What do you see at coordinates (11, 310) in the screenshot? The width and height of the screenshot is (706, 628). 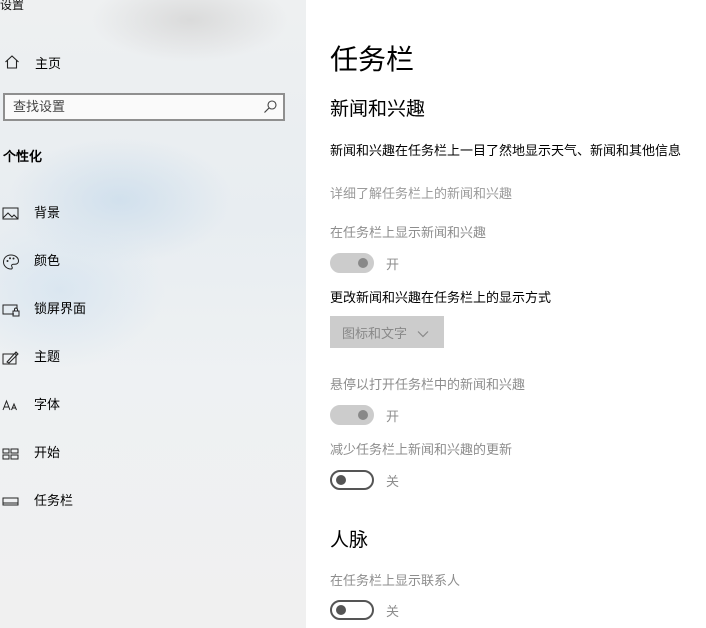 I see `lock-screen-icon` at bounding box center [11, 310].